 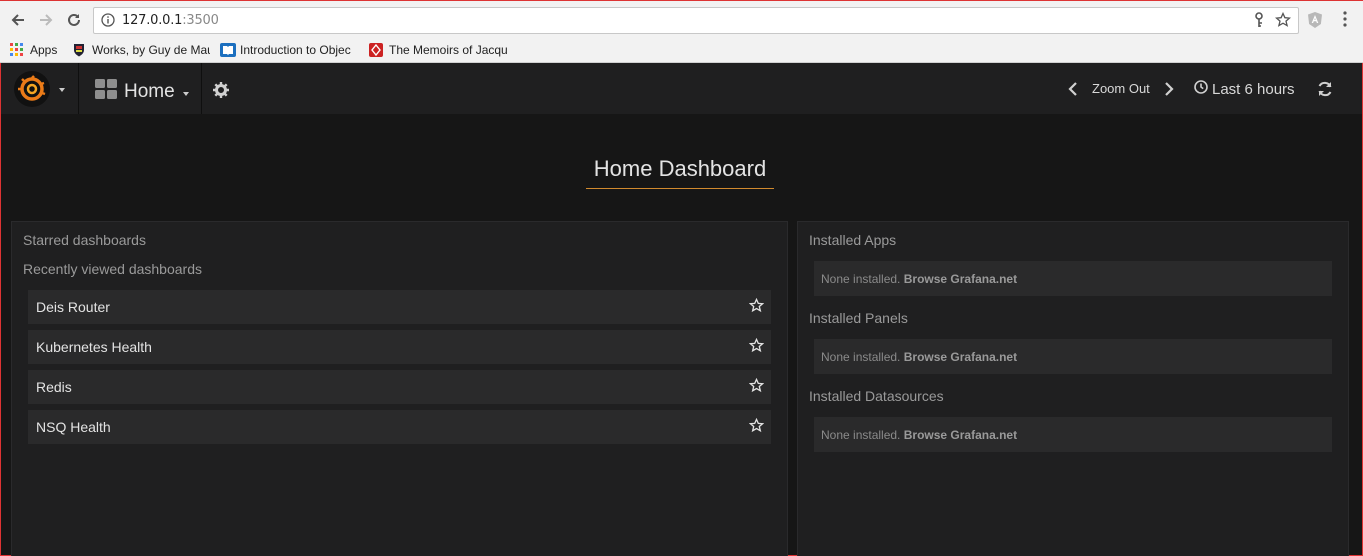 What do you see at coordinates (1073, 434) in the screenshot?
I see `installed-datasources-empty: None installed. Browse Grafana.net` at bounding box center [1073, 434].